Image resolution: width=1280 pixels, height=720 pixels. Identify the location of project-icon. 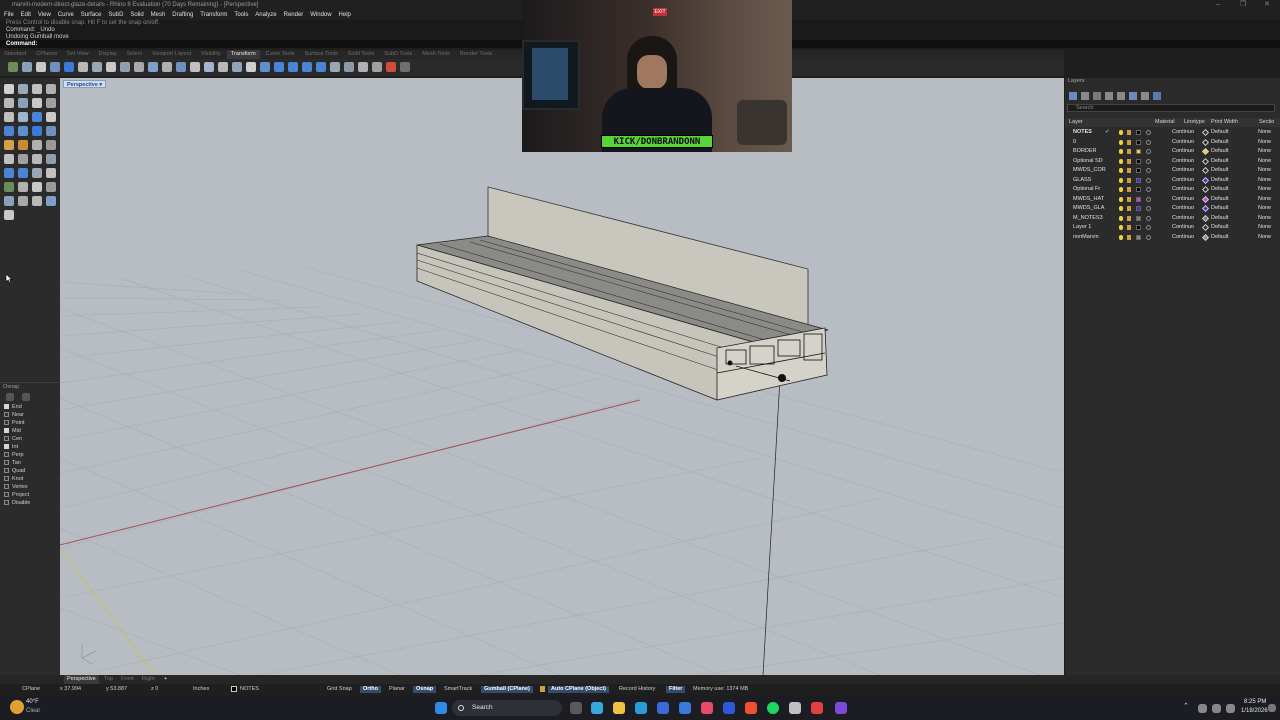
(265, 67).